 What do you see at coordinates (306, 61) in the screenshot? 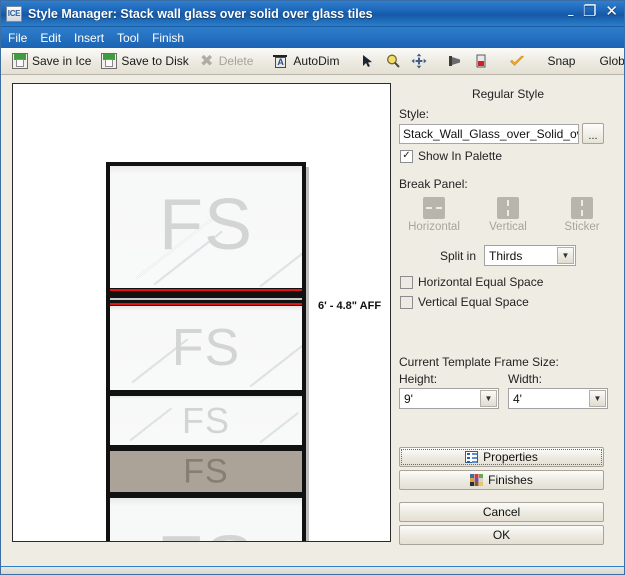
I see `autodim-button: AutoDim` at bounding box center [306, 61].